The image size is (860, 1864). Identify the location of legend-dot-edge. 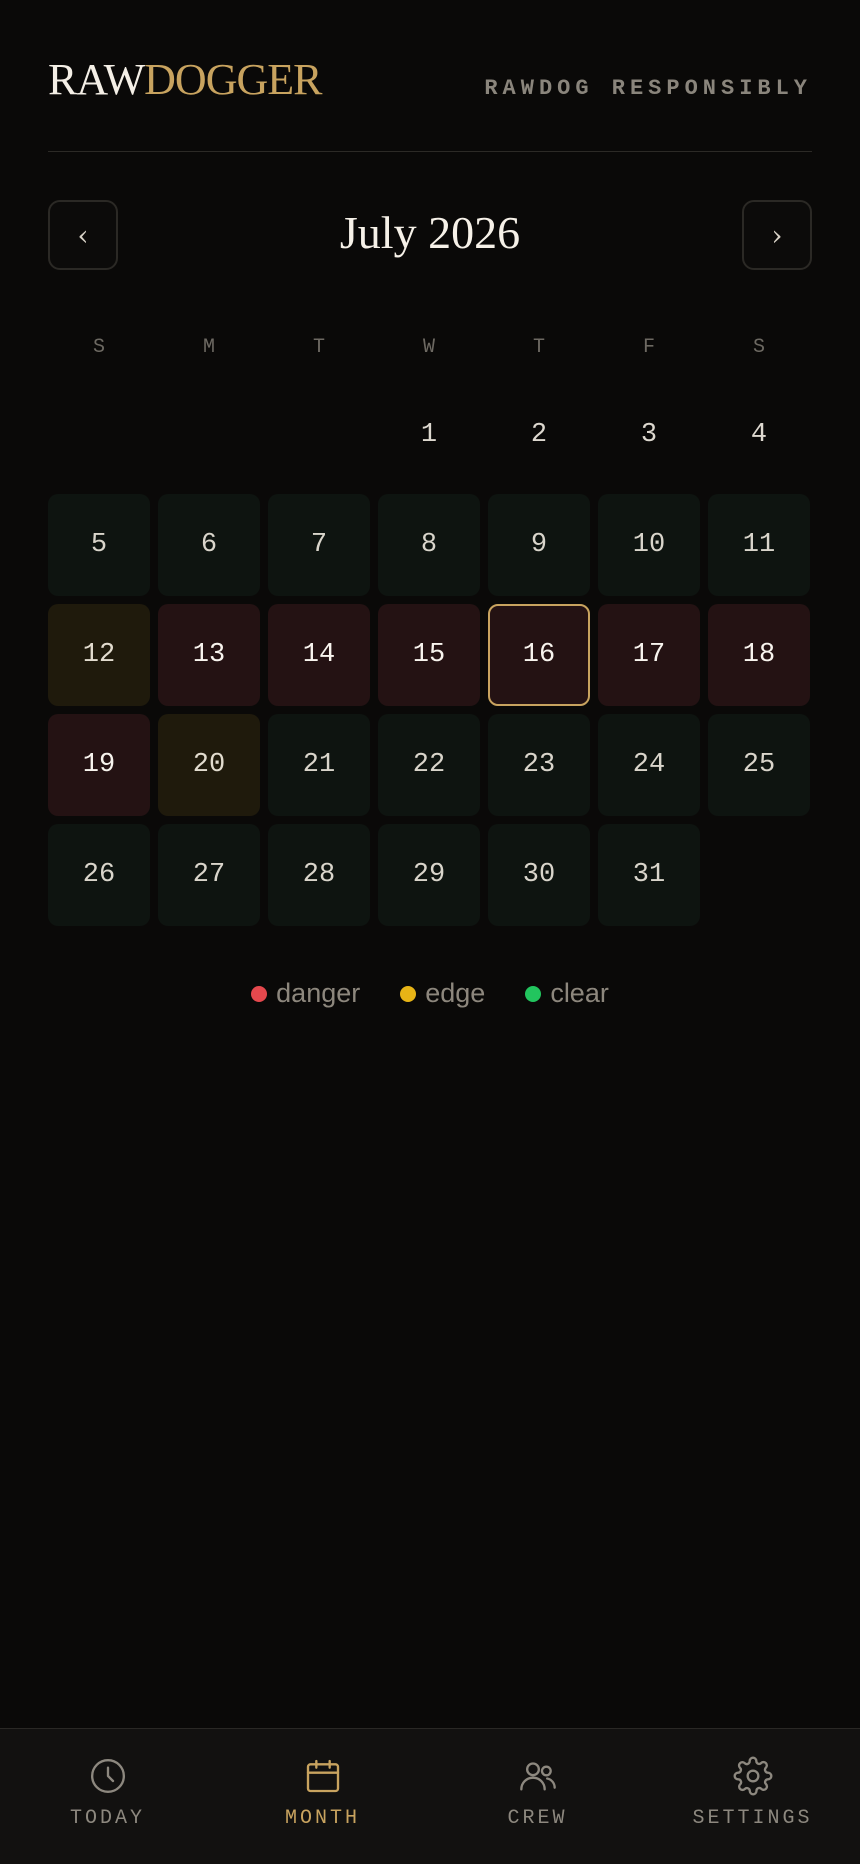
(408, 993).